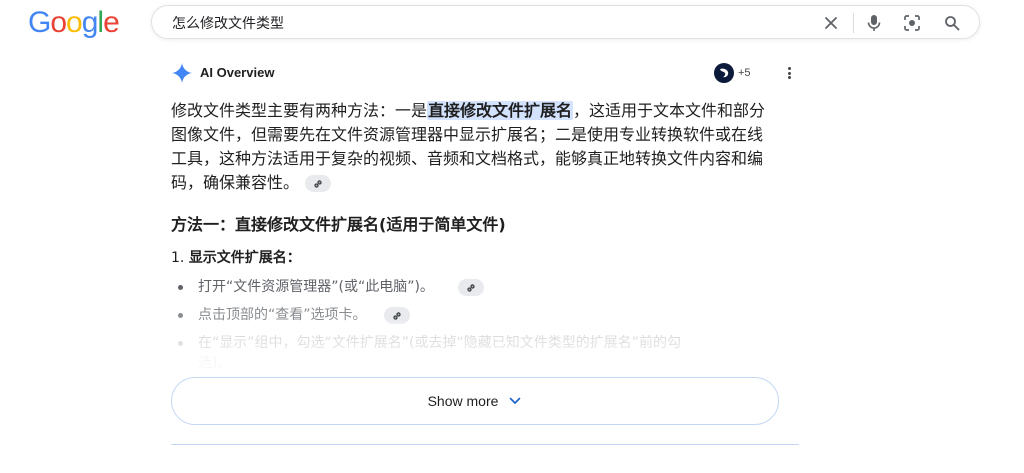 The image size is (1024, 473). I want to click on sources-button: +5, so click(732, 73).